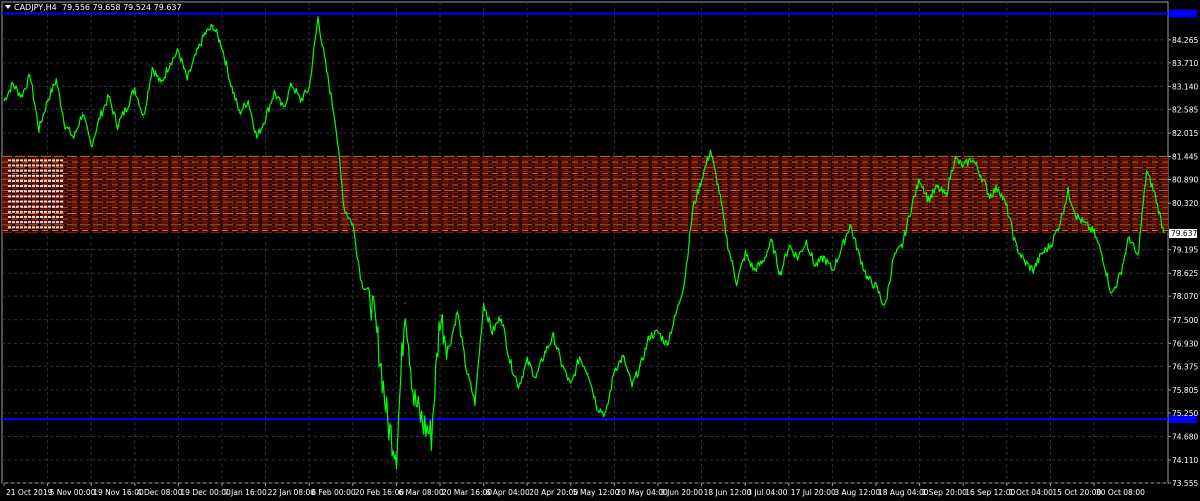 This screenshot has width=1200, height=501. Describe the element at coordinates (857, 492) in the screenshot. I see `x-tick-label: 3 Aug 12:00` at that location.